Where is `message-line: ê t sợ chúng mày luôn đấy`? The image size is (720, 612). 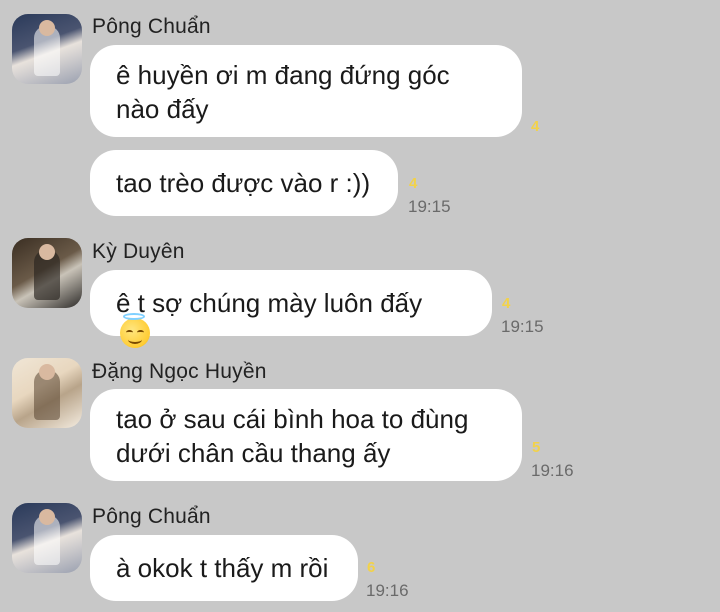
message-line: ê t sợ chúng mày luôn đấy is located at coordinates (291, 318).